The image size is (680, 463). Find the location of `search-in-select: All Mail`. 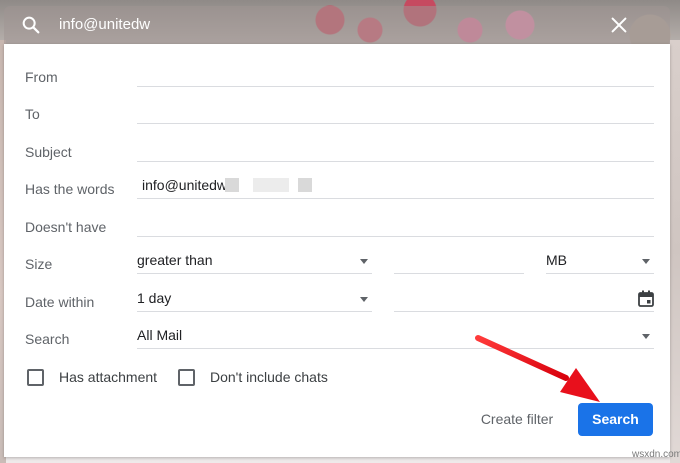

search-in-select: All Mail is located at coordinates (395, 336).